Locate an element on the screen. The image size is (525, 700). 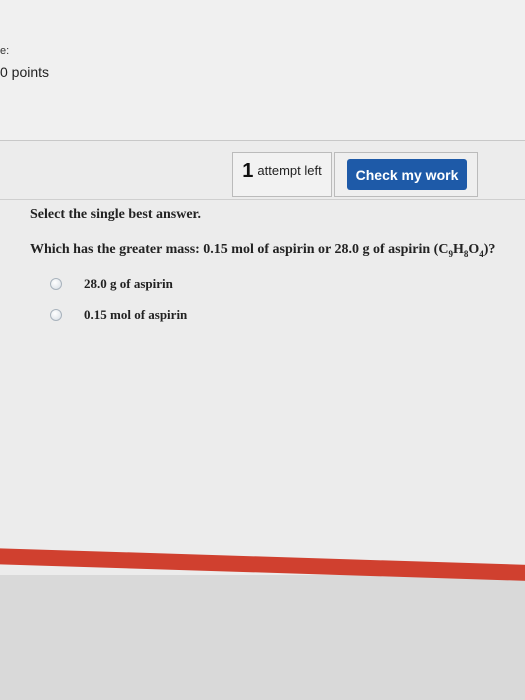
answer-option: 28.0 g of aspirin is located at coordinates (111, 284).